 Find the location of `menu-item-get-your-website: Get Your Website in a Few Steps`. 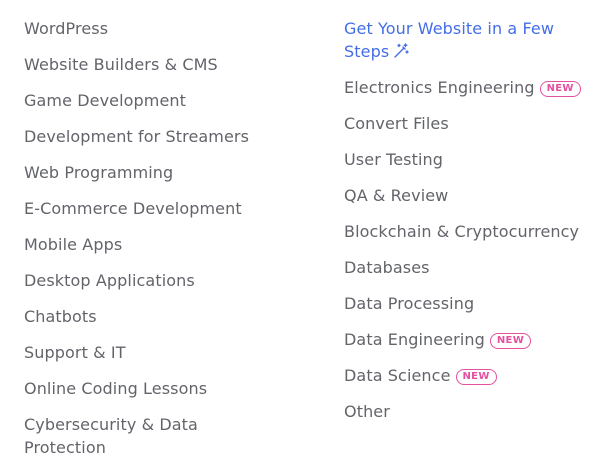

menu-item-get-your-website: Get Your Website in a Few Steps is located at coordinates (456, 40).